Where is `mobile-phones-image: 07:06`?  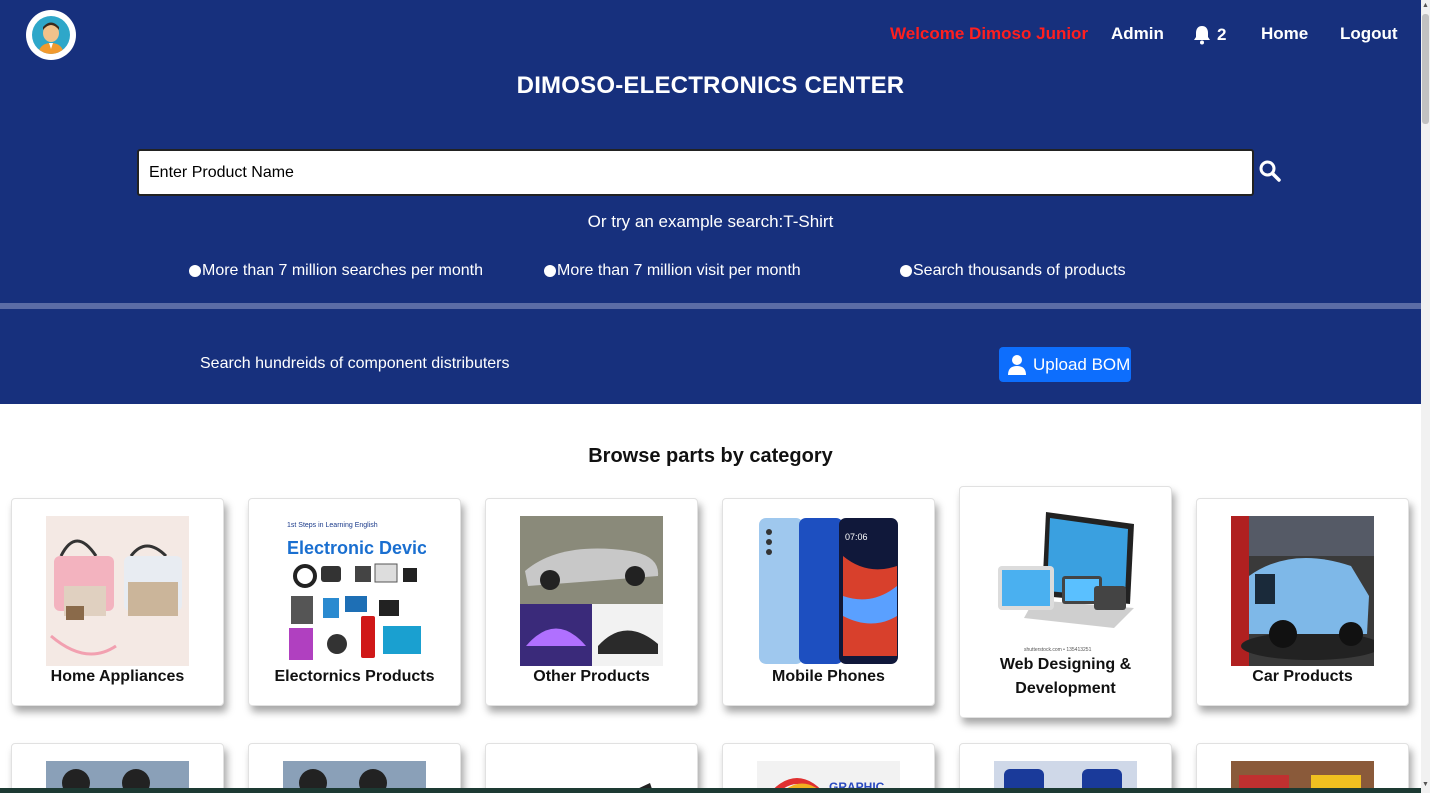 mobile-phones-image: 07:06 is located at coordinates (828, 591).